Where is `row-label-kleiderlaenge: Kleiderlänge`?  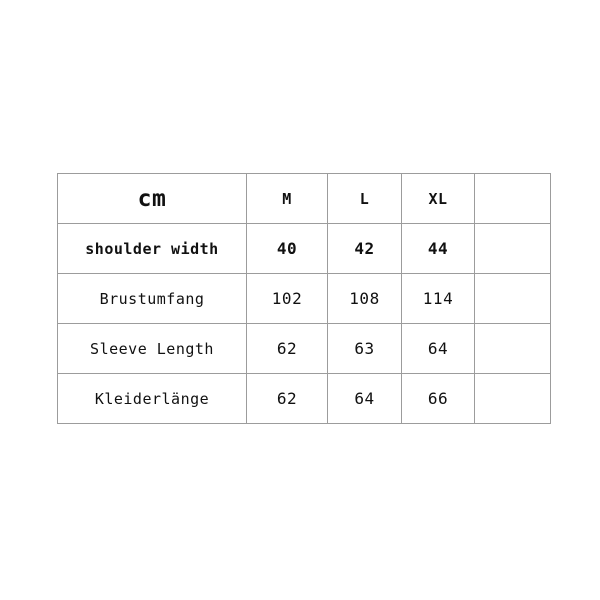 row-label-kleiderlaenge: Kleiderlänge is located at coordinates (152, 398).